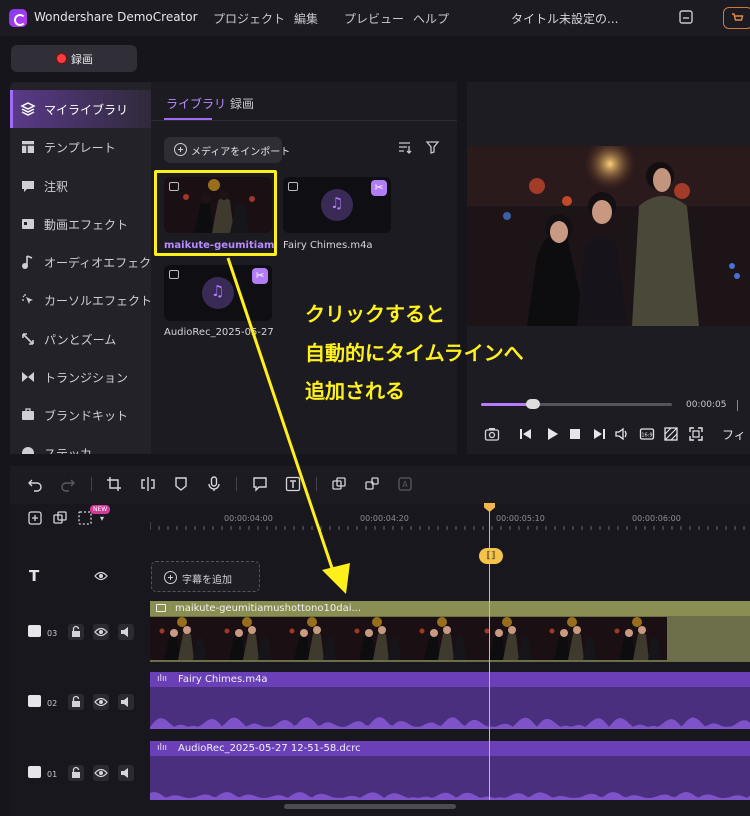 This screenshot has height=816, width=750. Describe the element at coordinates (375, 314) in the screenshot. I see `annotation-line: クリックすると` at that location.